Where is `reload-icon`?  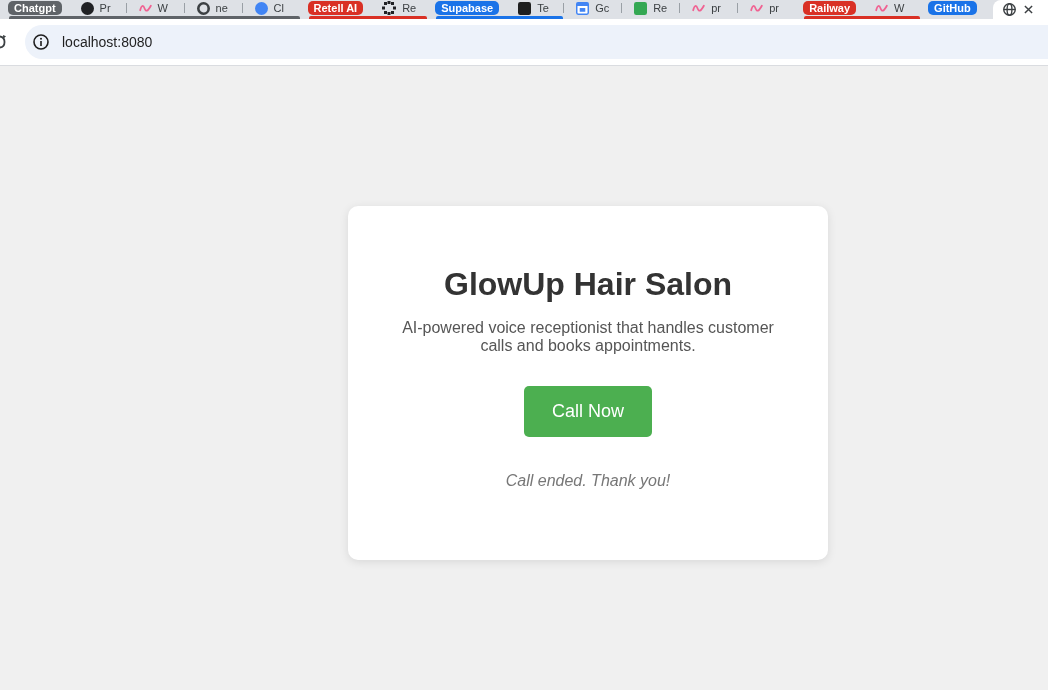 reload-icon is located at coordinates (3, 42).